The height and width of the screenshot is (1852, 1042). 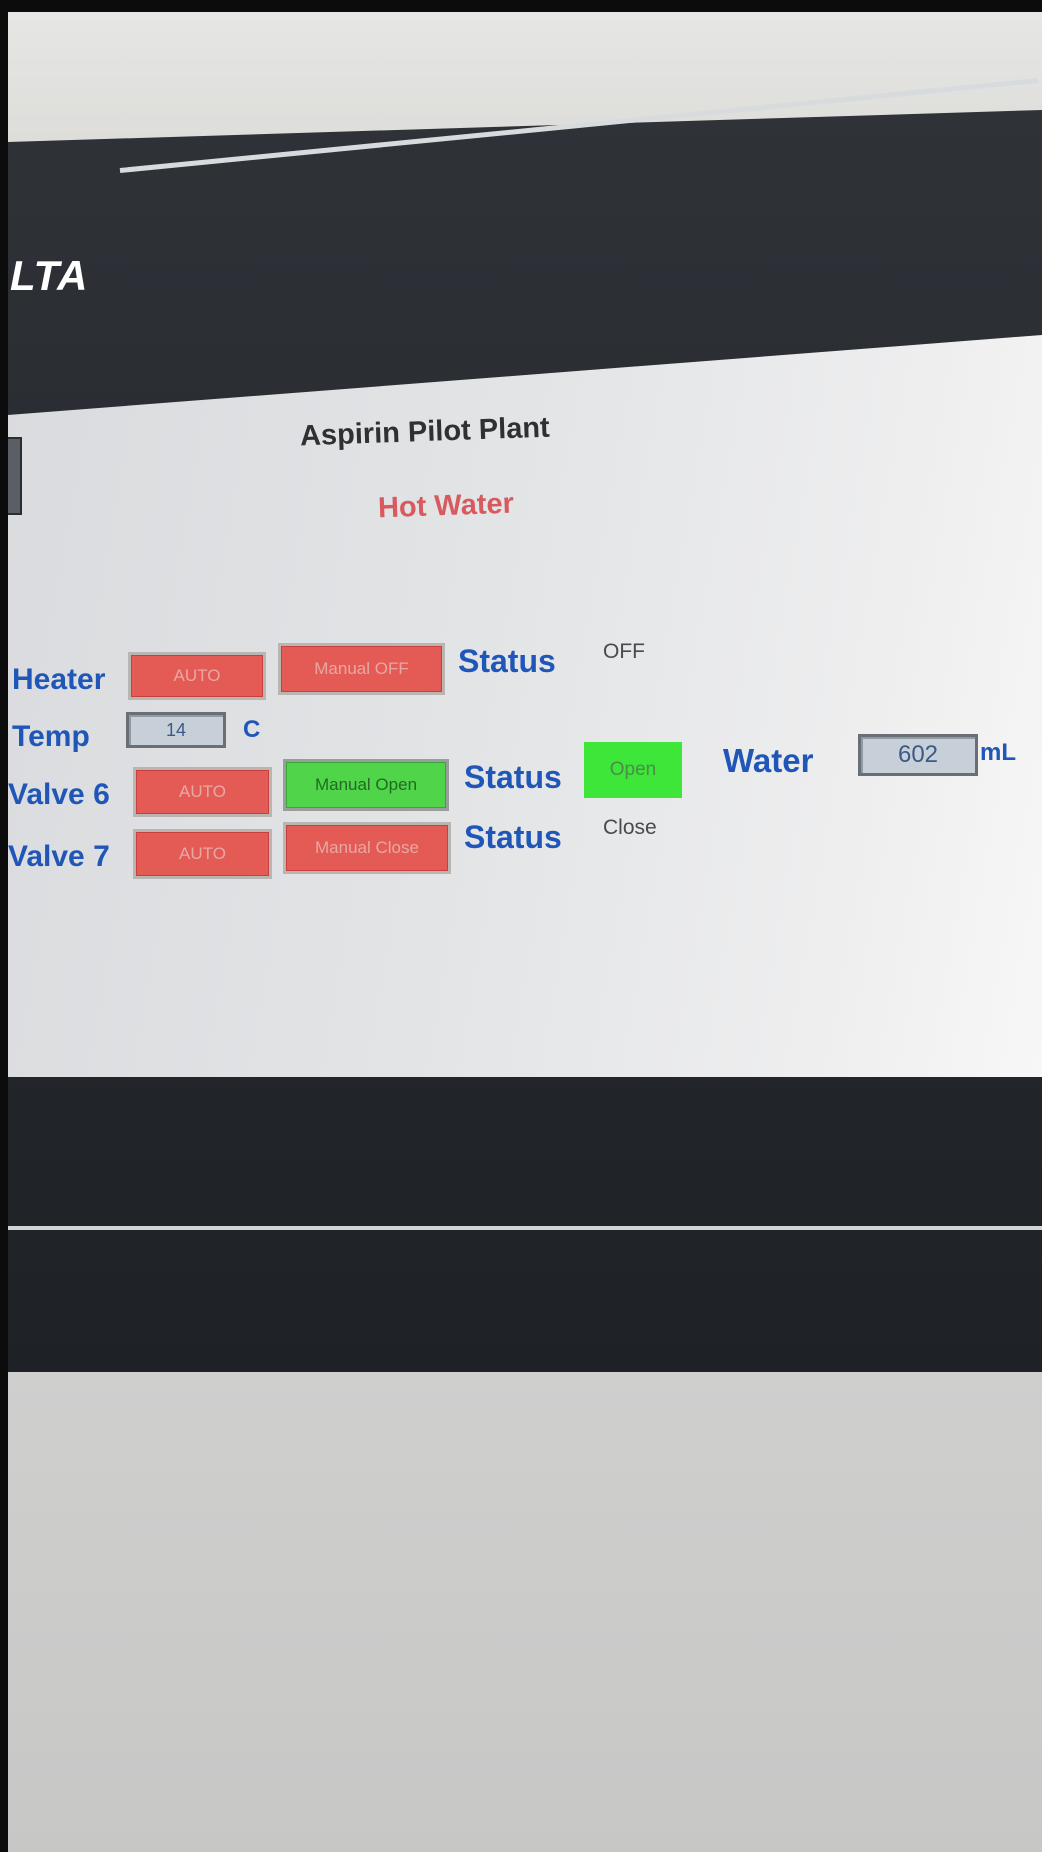 What do you see at coordinates (513, 777) in the screenshot?
I see `valve6-status-label: Status` at bounding box center [513, 777].